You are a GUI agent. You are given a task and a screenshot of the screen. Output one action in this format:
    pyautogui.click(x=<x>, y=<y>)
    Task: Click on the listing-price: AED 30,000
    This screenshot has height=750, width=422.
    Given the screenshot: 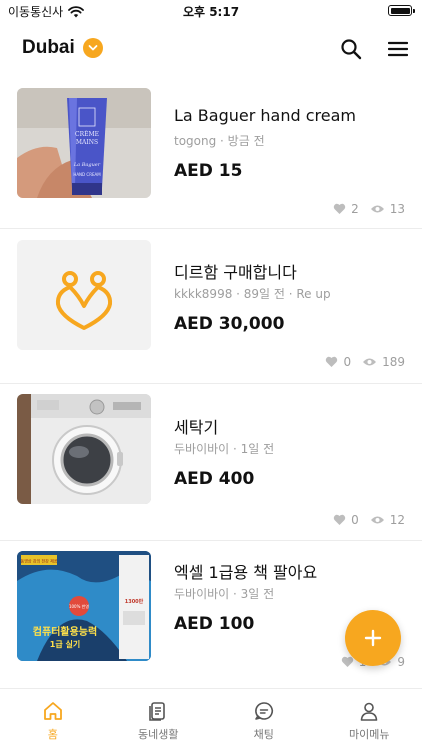 What is the action you would take?
    pyautogui.click(x=229, y=324)
    